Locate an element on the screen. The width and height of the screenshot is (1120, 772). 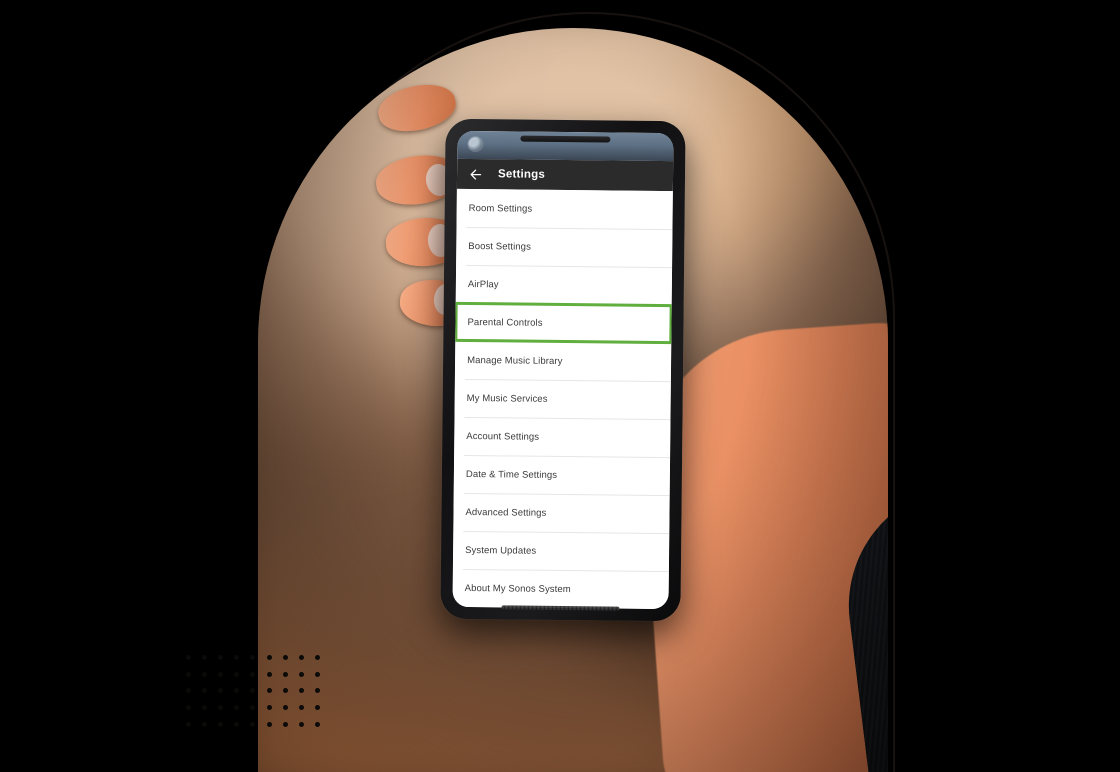
settings-list-item: My Music Services is located at coordinates (563, 399).